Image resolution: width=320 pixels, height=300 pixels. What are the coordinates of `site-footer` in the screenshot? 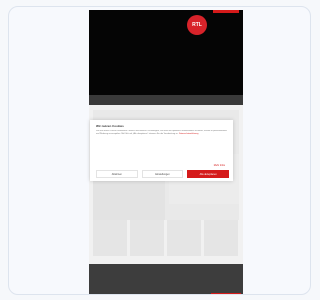 It's located at (166, 279).